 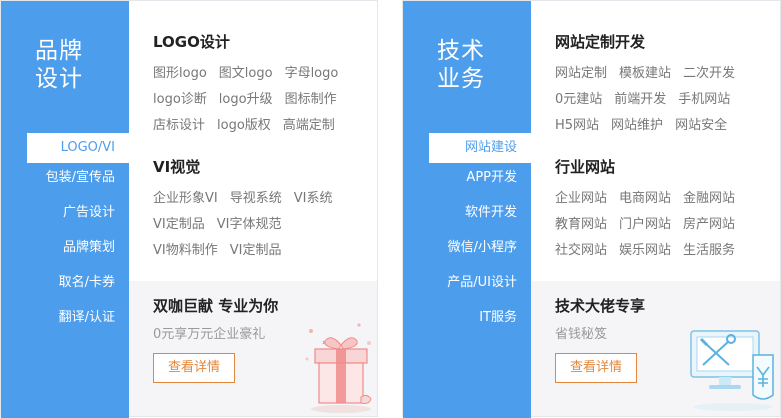 I want to click on section-title-industry-websites: 行业网站, so click(x=585, y=167).